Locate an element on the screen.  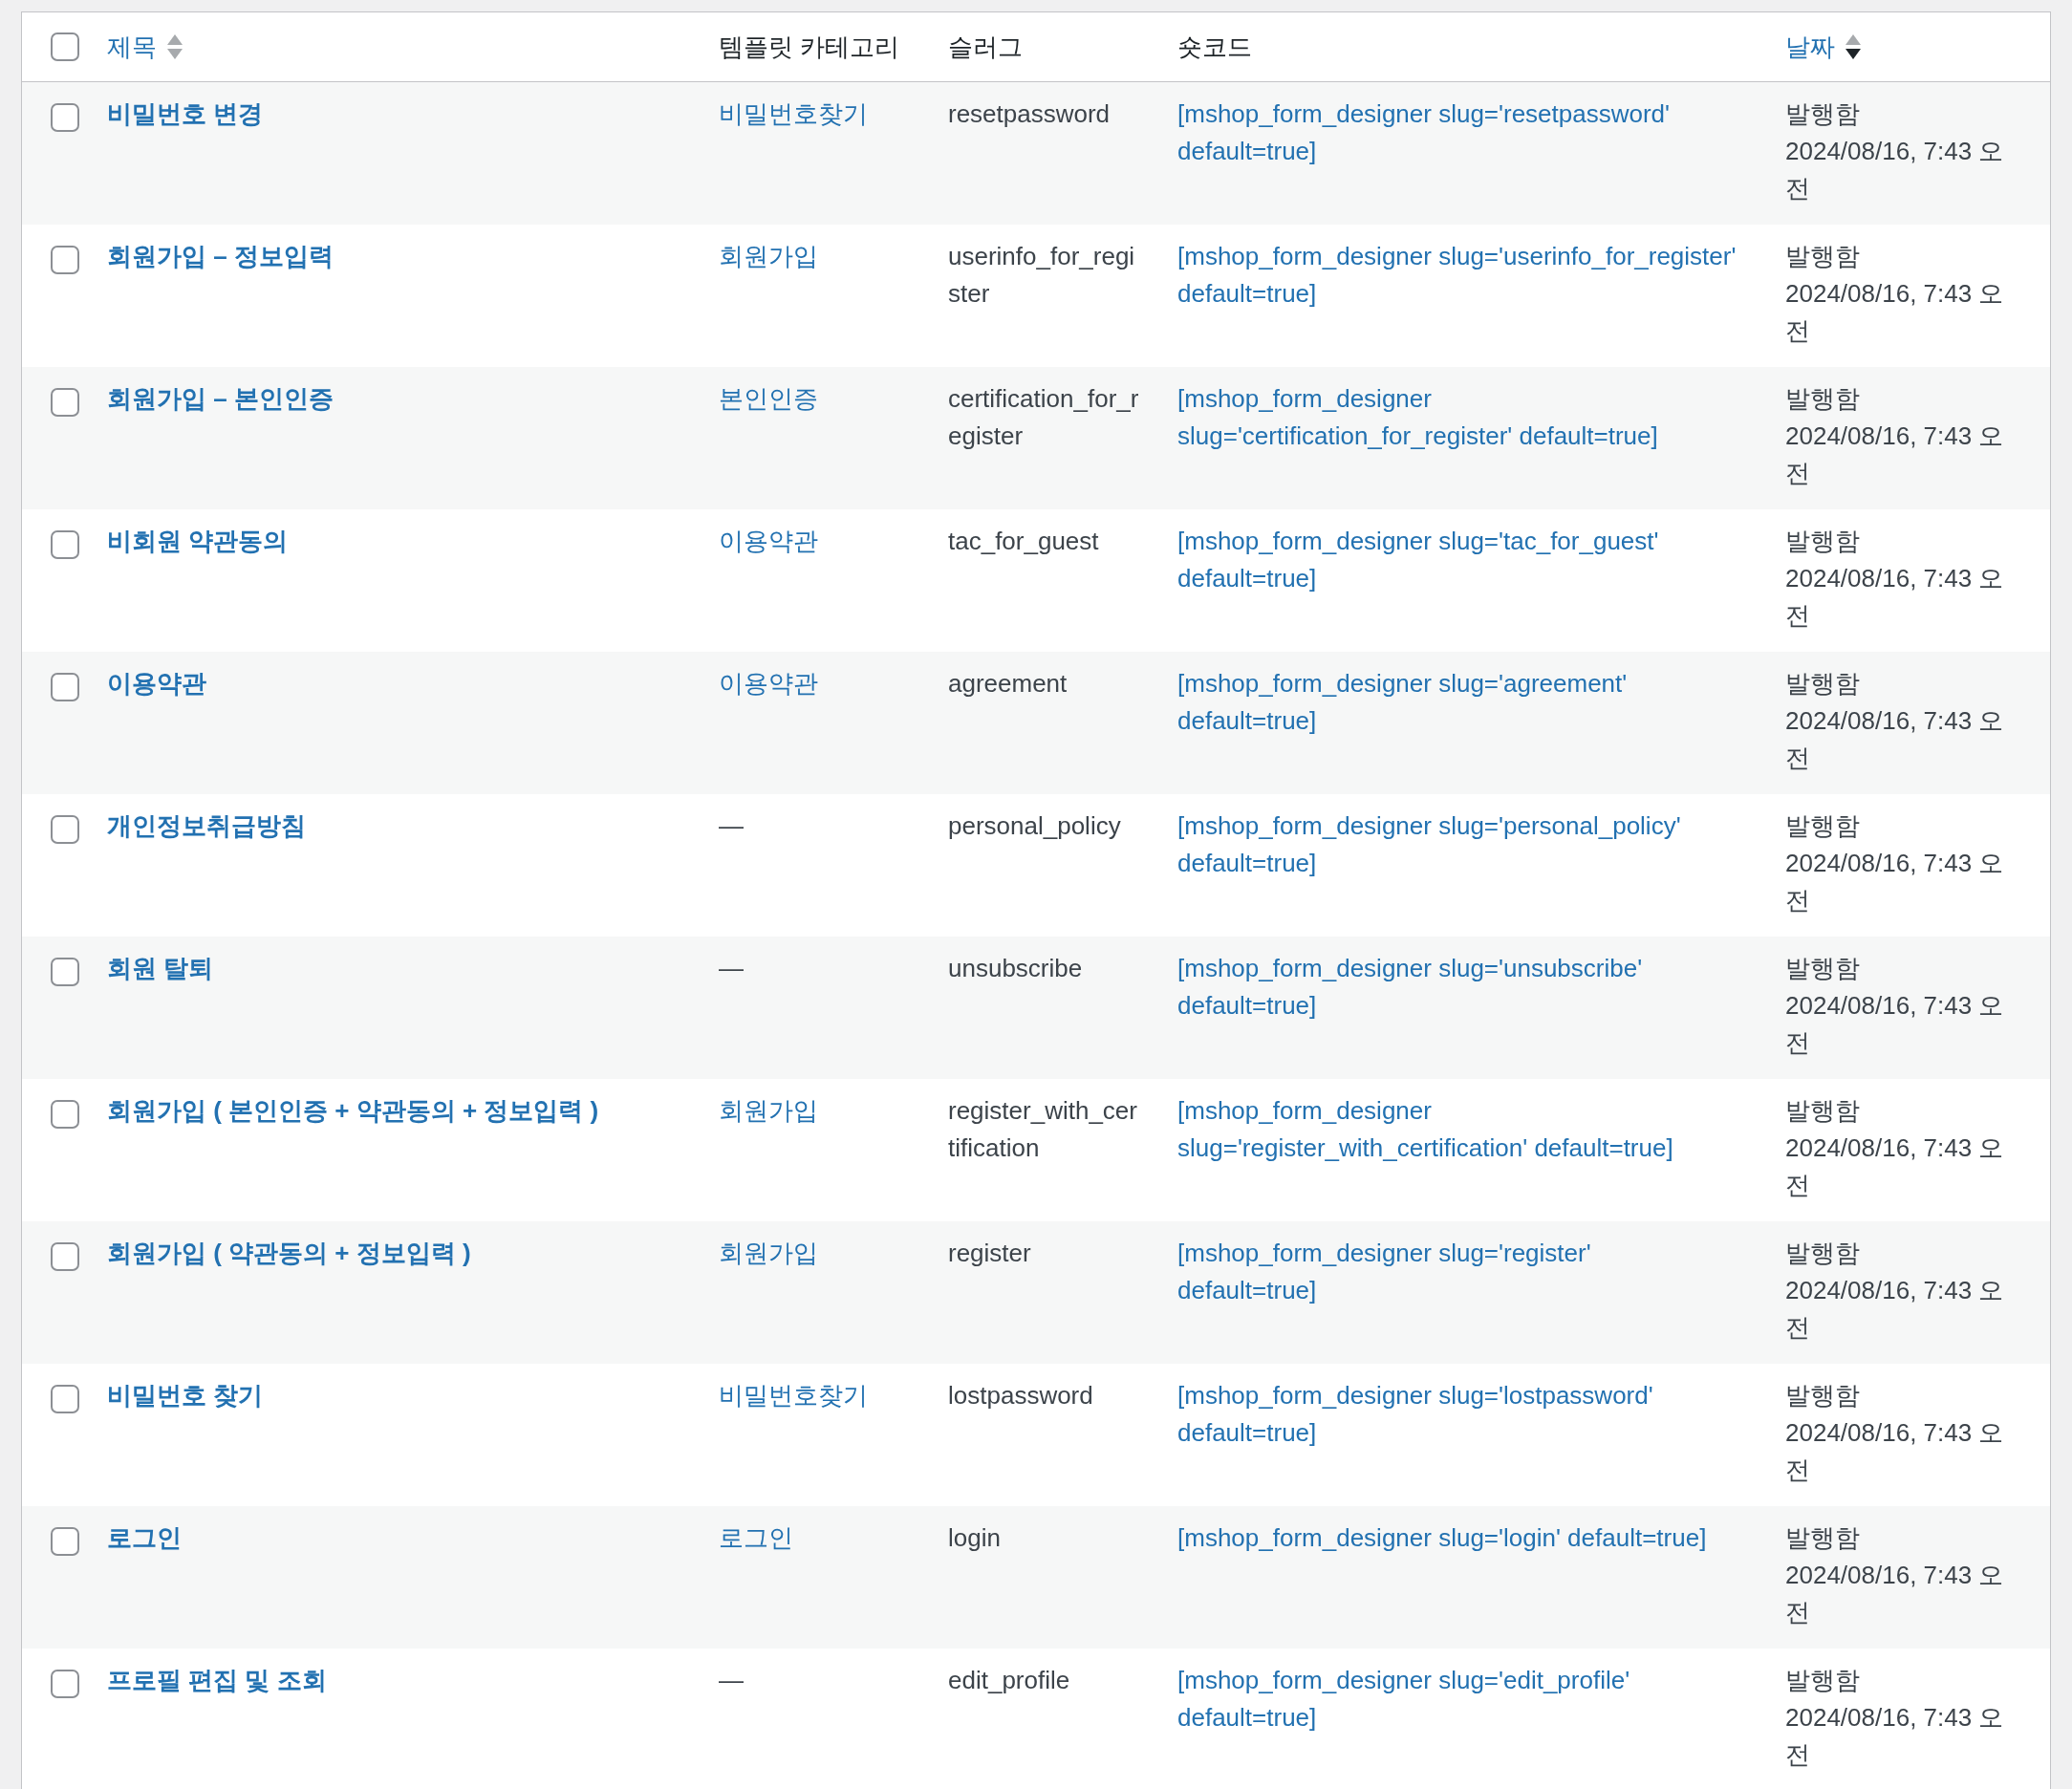
shortcode-text: [mshop_form_designer slug='personal_policy' default=true] is located at coordinates (1429, 845).